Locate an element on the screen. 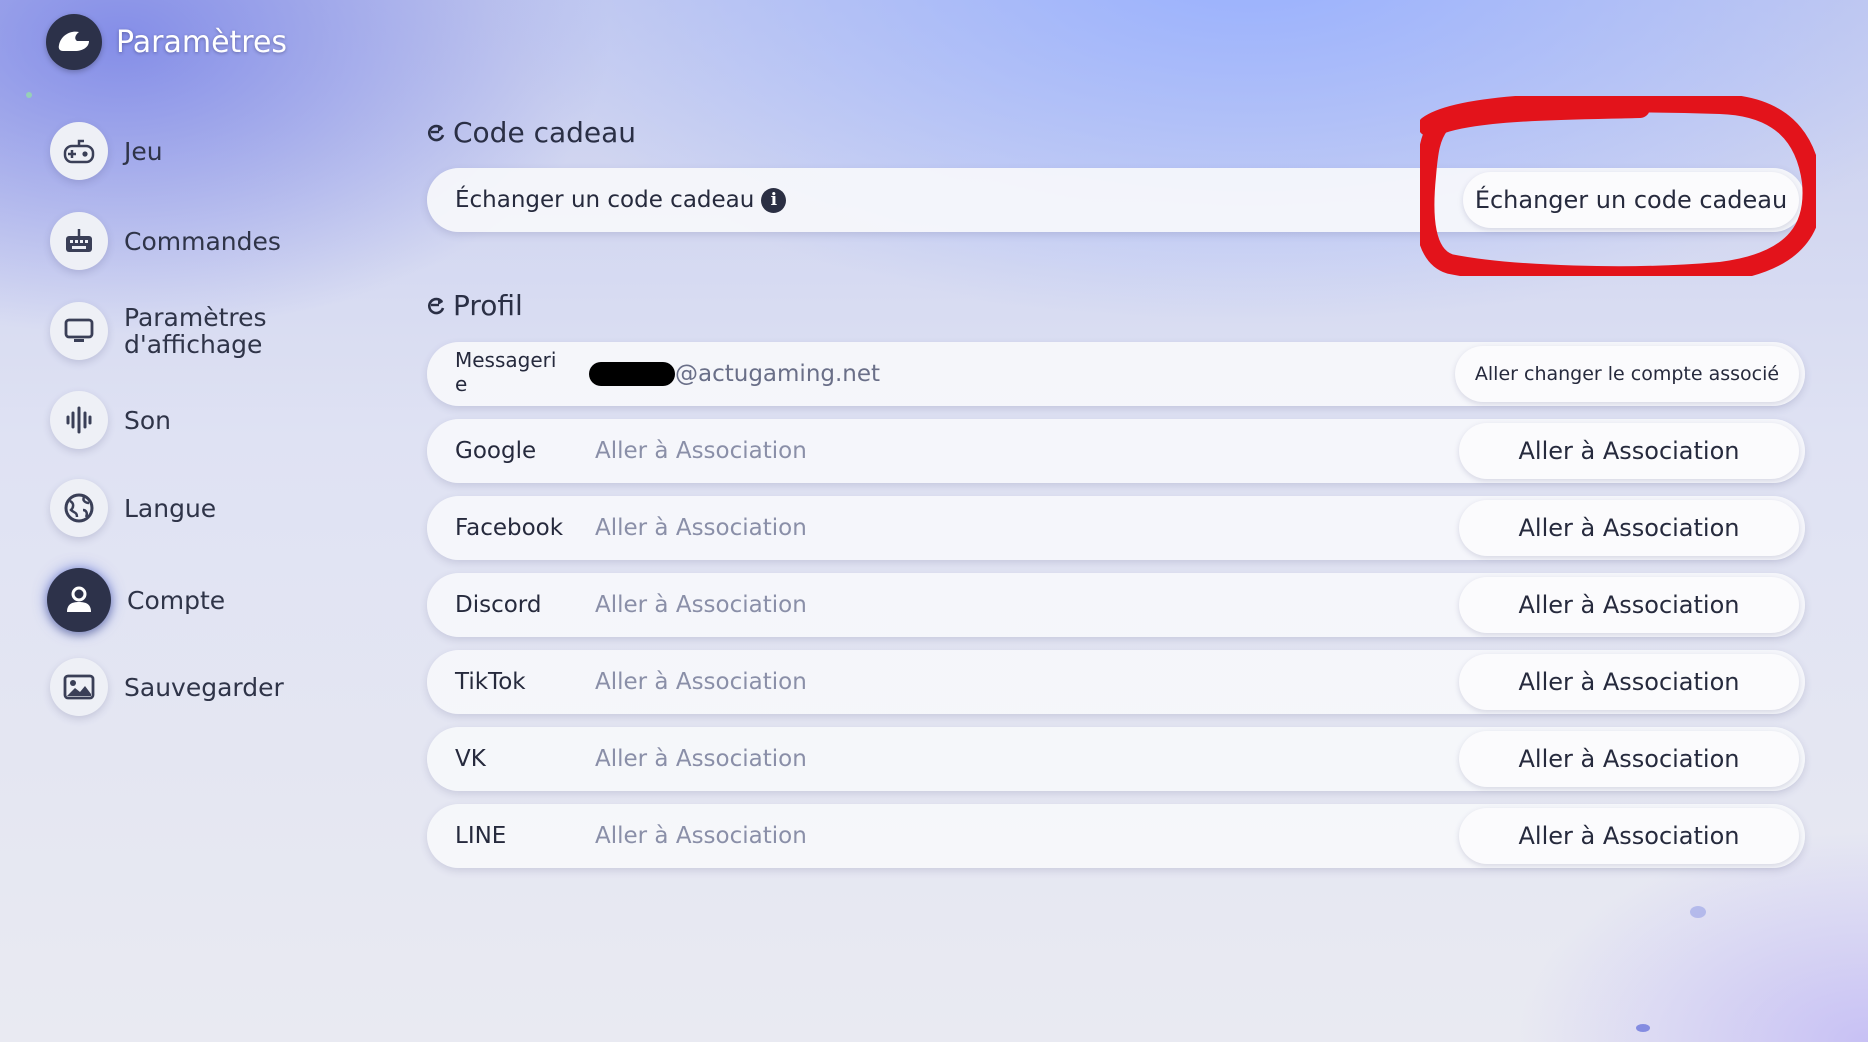 This screenshot has height=1042, width=1868. email-domain: @actugaming.net is located at coordinates (778, 374).